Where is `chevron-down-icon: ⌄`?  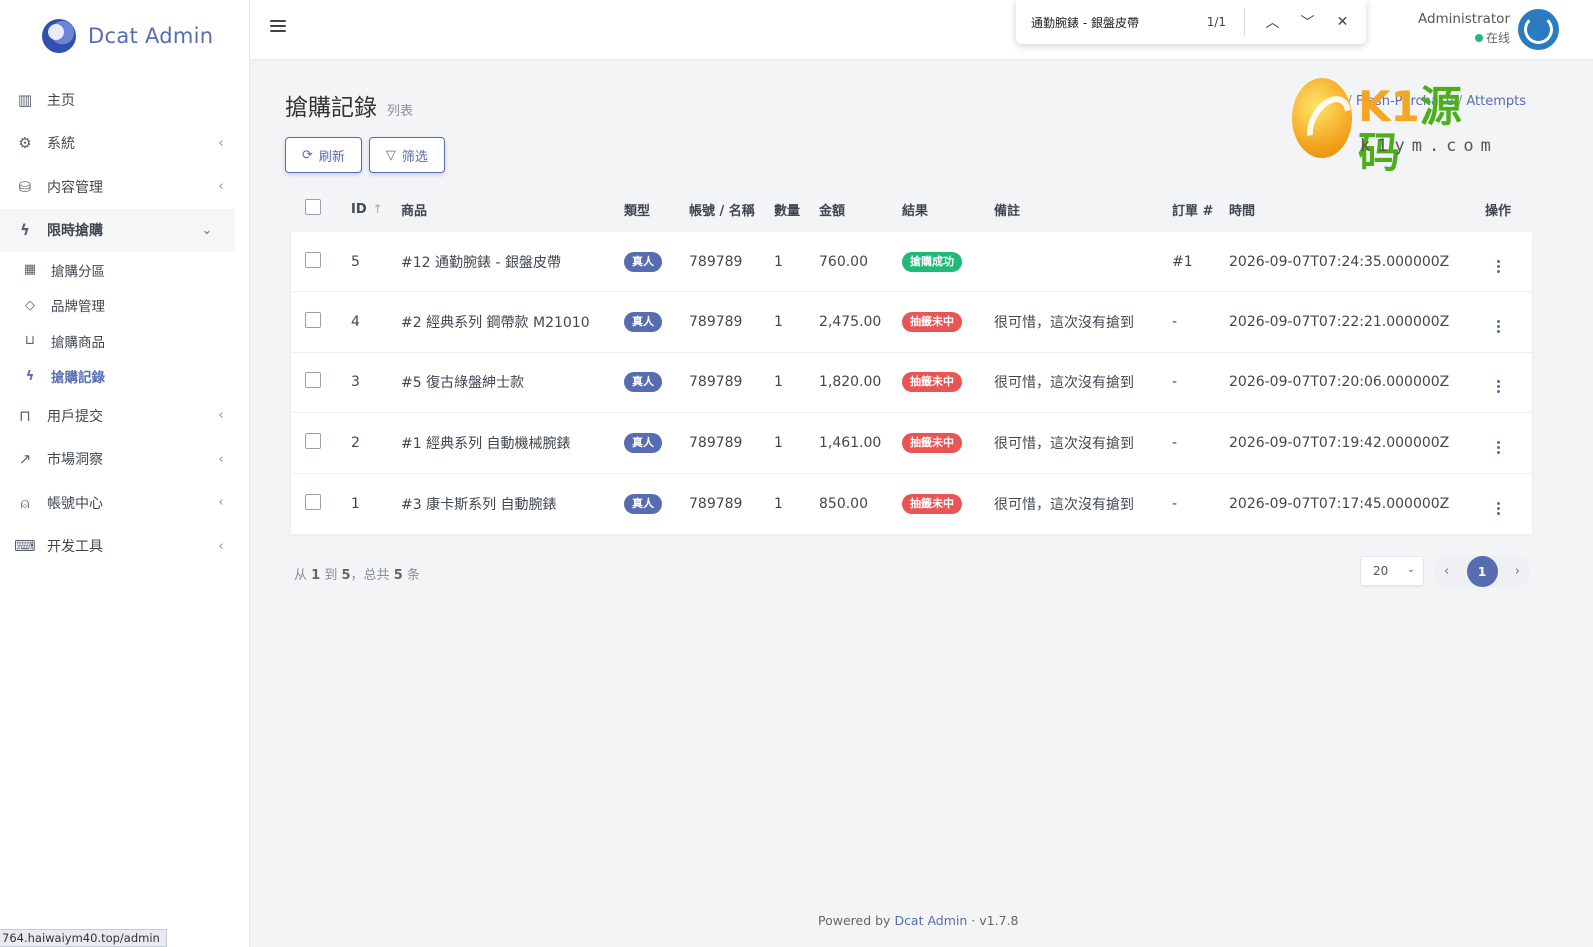
chevron-down-icon: ⌄ is located at coordinates (1410, 569).